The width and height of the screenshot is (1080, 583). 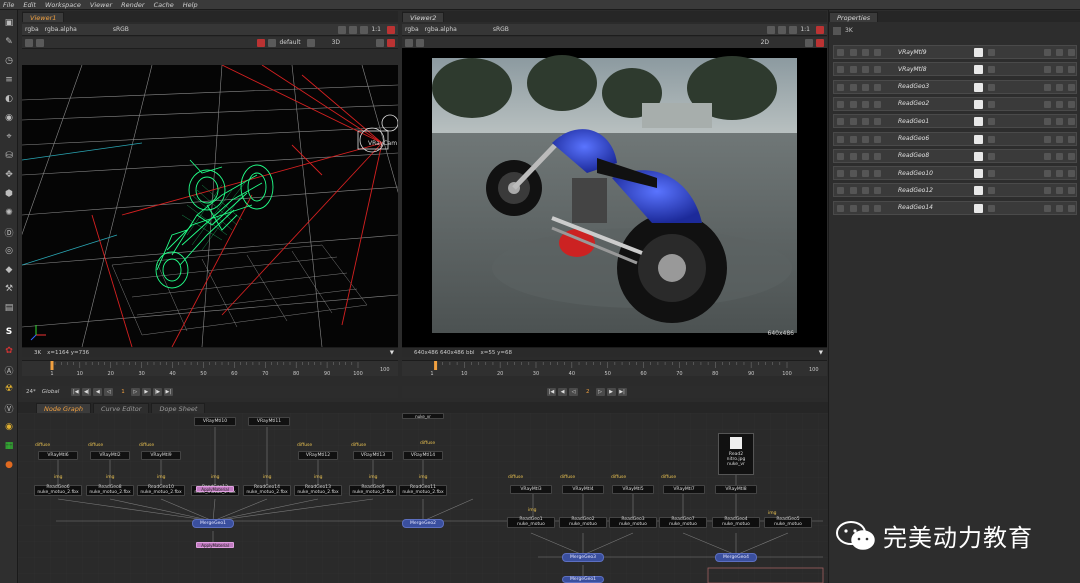 I want to click on property-row-readgeo8: ReadGeo8, so click(x=955, y=155).